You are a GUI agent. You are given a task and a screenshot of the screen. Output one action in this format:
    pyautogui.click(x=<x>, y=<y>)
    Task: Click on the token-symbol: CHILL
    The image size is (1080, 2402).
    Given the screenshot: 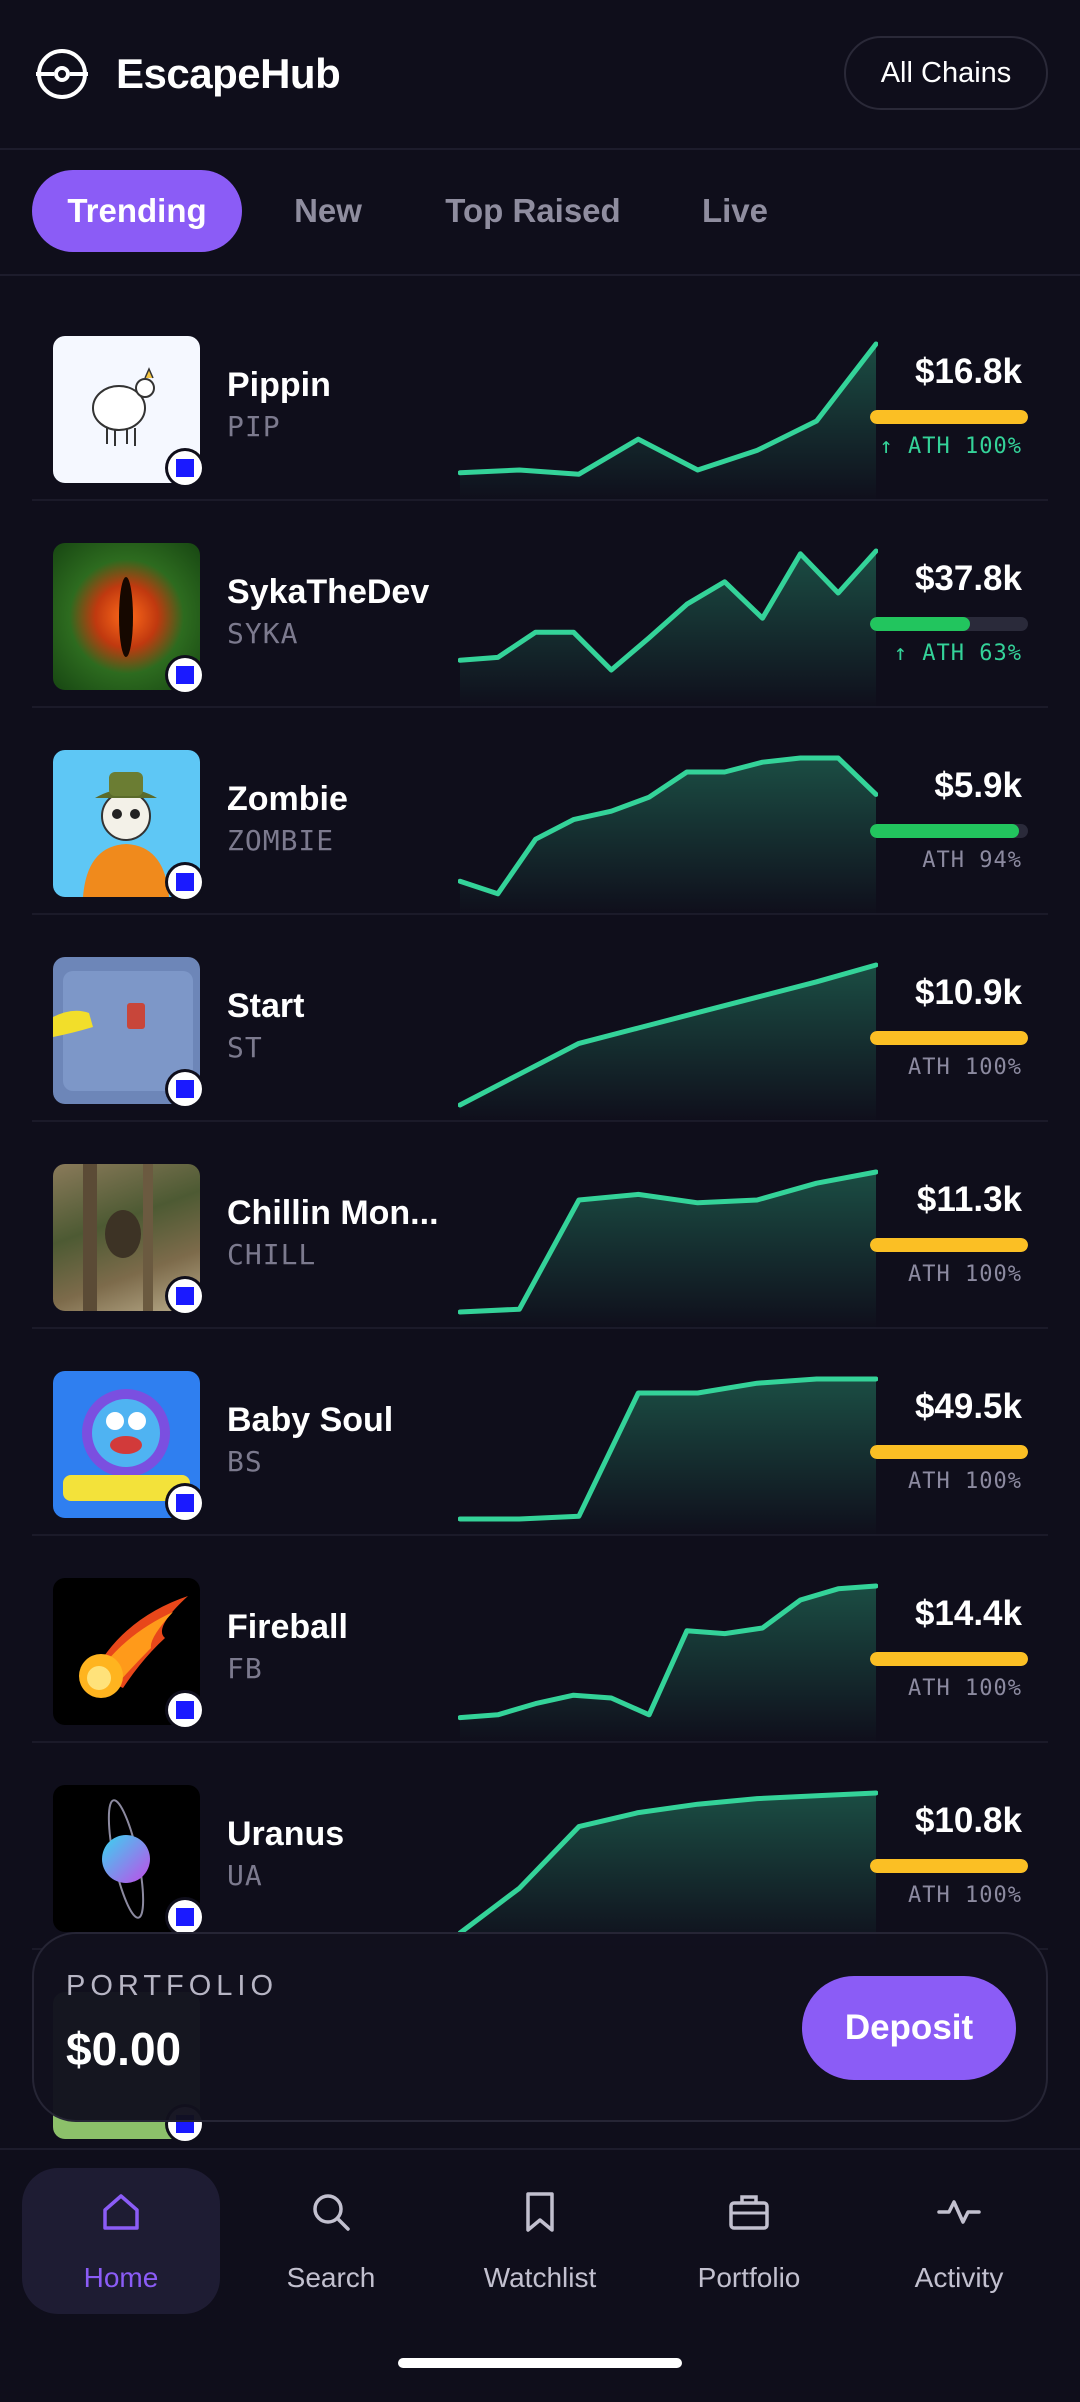 What is the action you would take?
    pyautogui.click(x=272, y=1254)
    